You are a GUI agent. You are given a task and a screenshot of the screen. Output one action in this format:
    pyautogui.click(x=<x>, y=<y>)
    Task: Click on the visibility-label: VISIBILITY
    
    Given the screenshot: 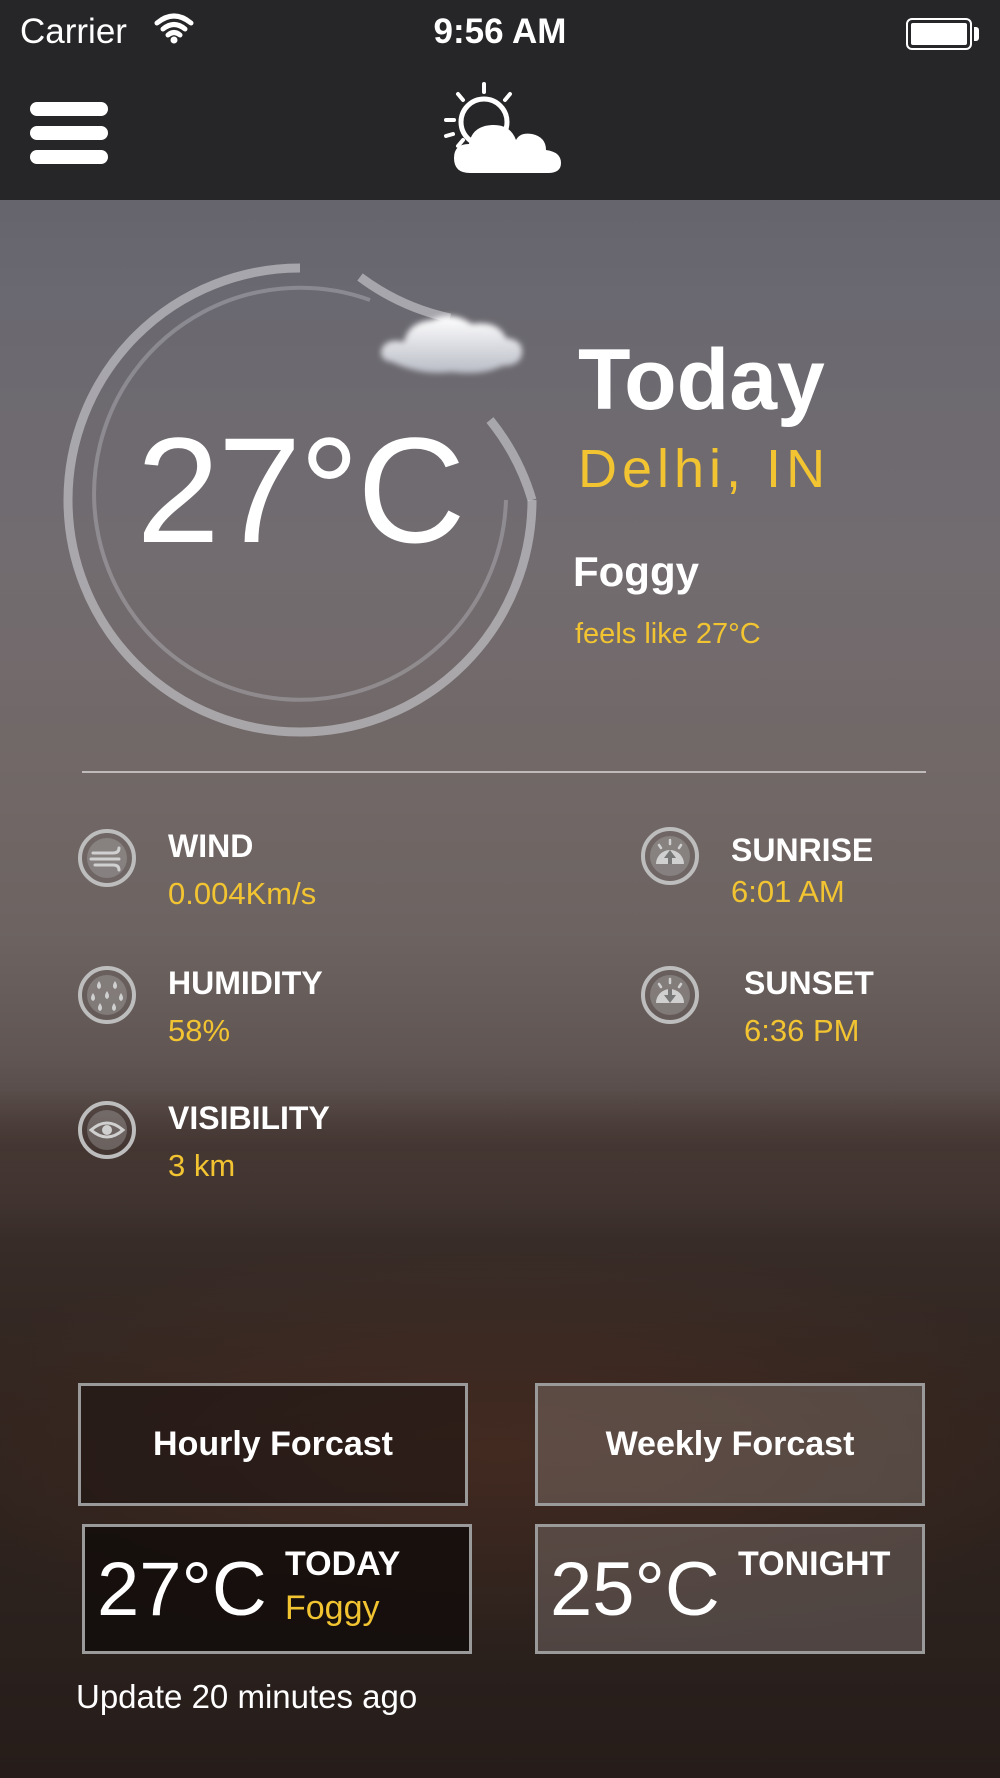 What is the action you would take?
    pyautogui.click(x=249, y=1118)
    